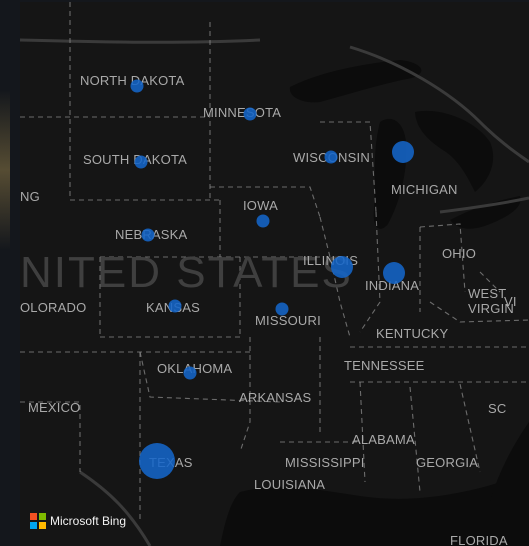 This screenshot has width=529, height=546. What do you see at coordinates (42, 525) in the screenshot?
I see `logo-square-yellow` at bounding box center [42, 525].